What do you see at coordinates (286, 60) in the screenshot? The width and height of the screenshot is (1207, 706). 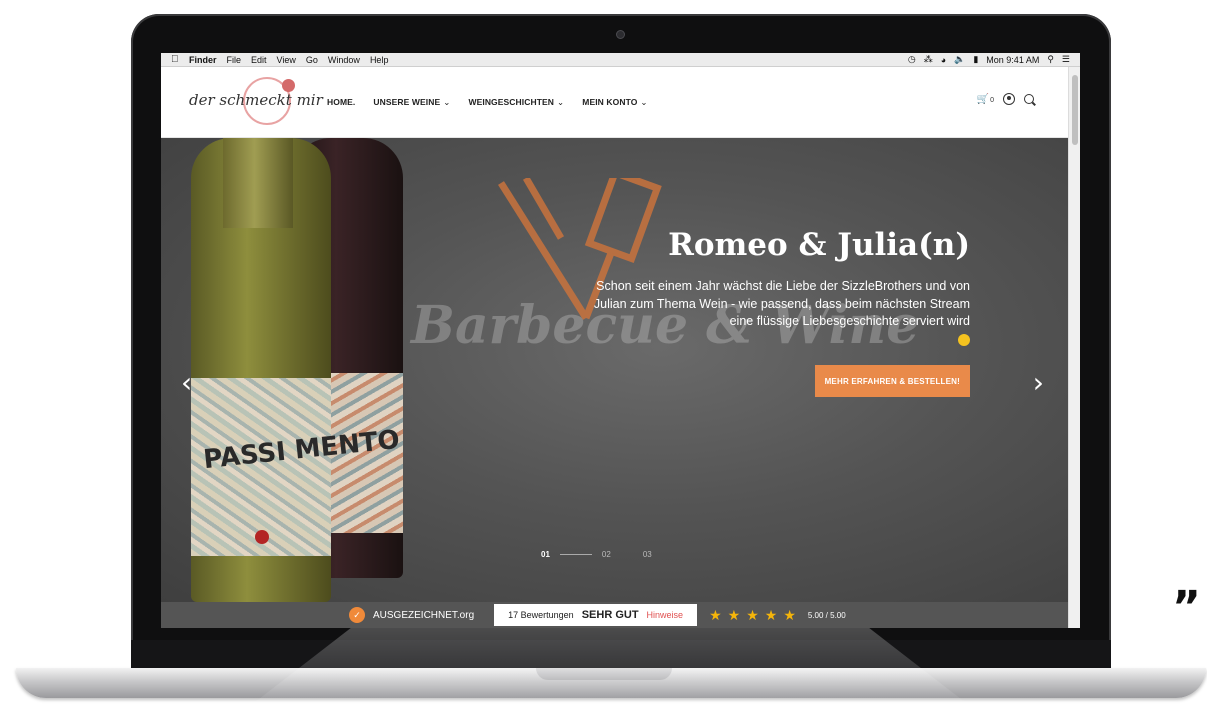 I see `menu-view: View` at bounding box center [286, 60].